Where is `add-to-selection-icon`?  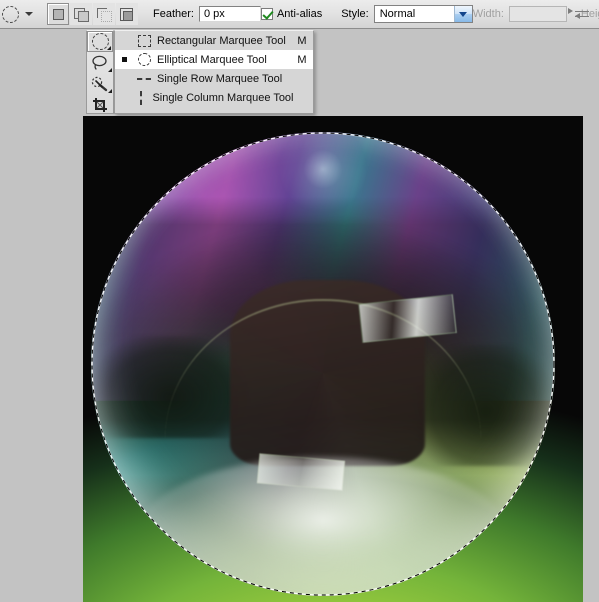 add-to-selection-icon is located at coordinates (81, 14).